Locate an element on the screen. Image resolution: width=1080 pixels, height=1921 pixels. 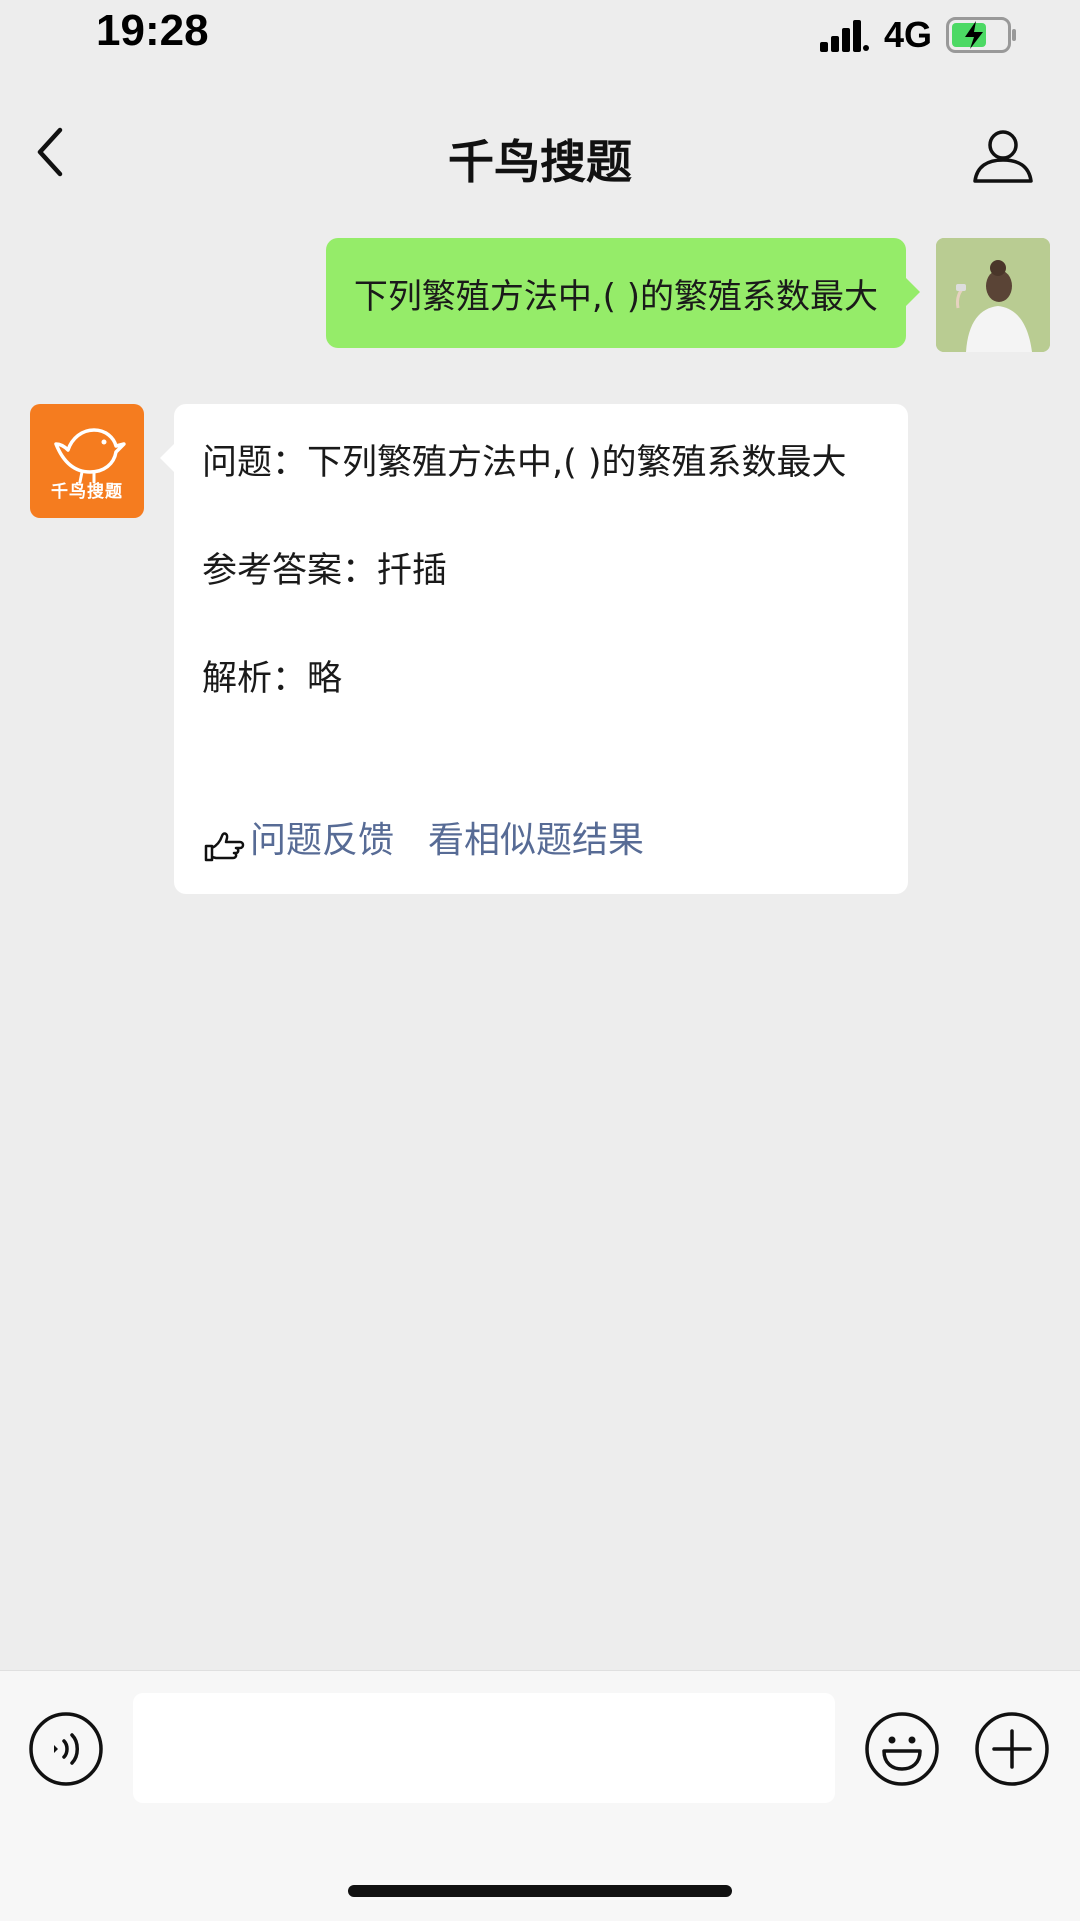
analysis-text: 解析：略 is located at coordinates (272, 679).